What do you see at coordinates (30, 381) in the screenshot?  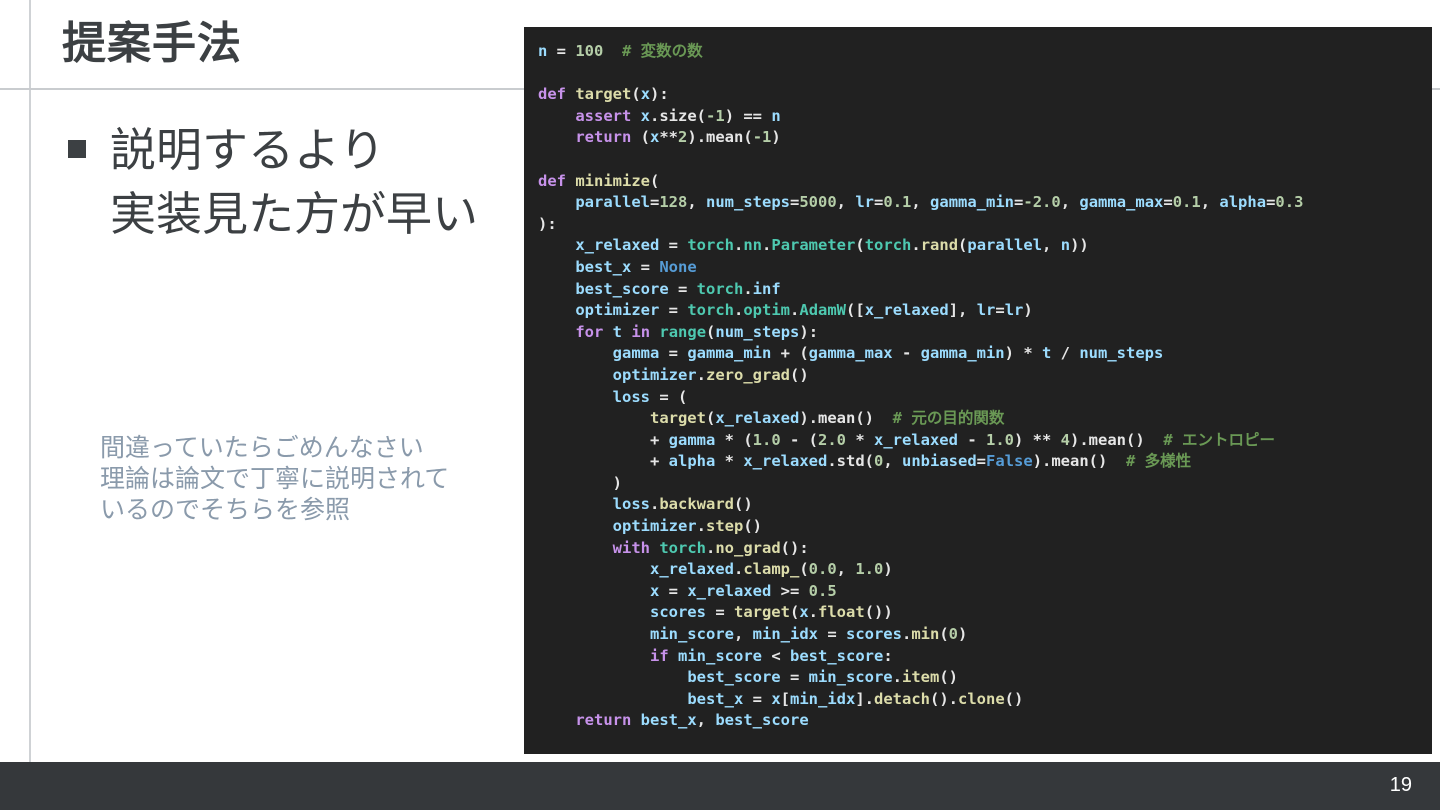 I see `left-rule` at bounding box center [30, 381].